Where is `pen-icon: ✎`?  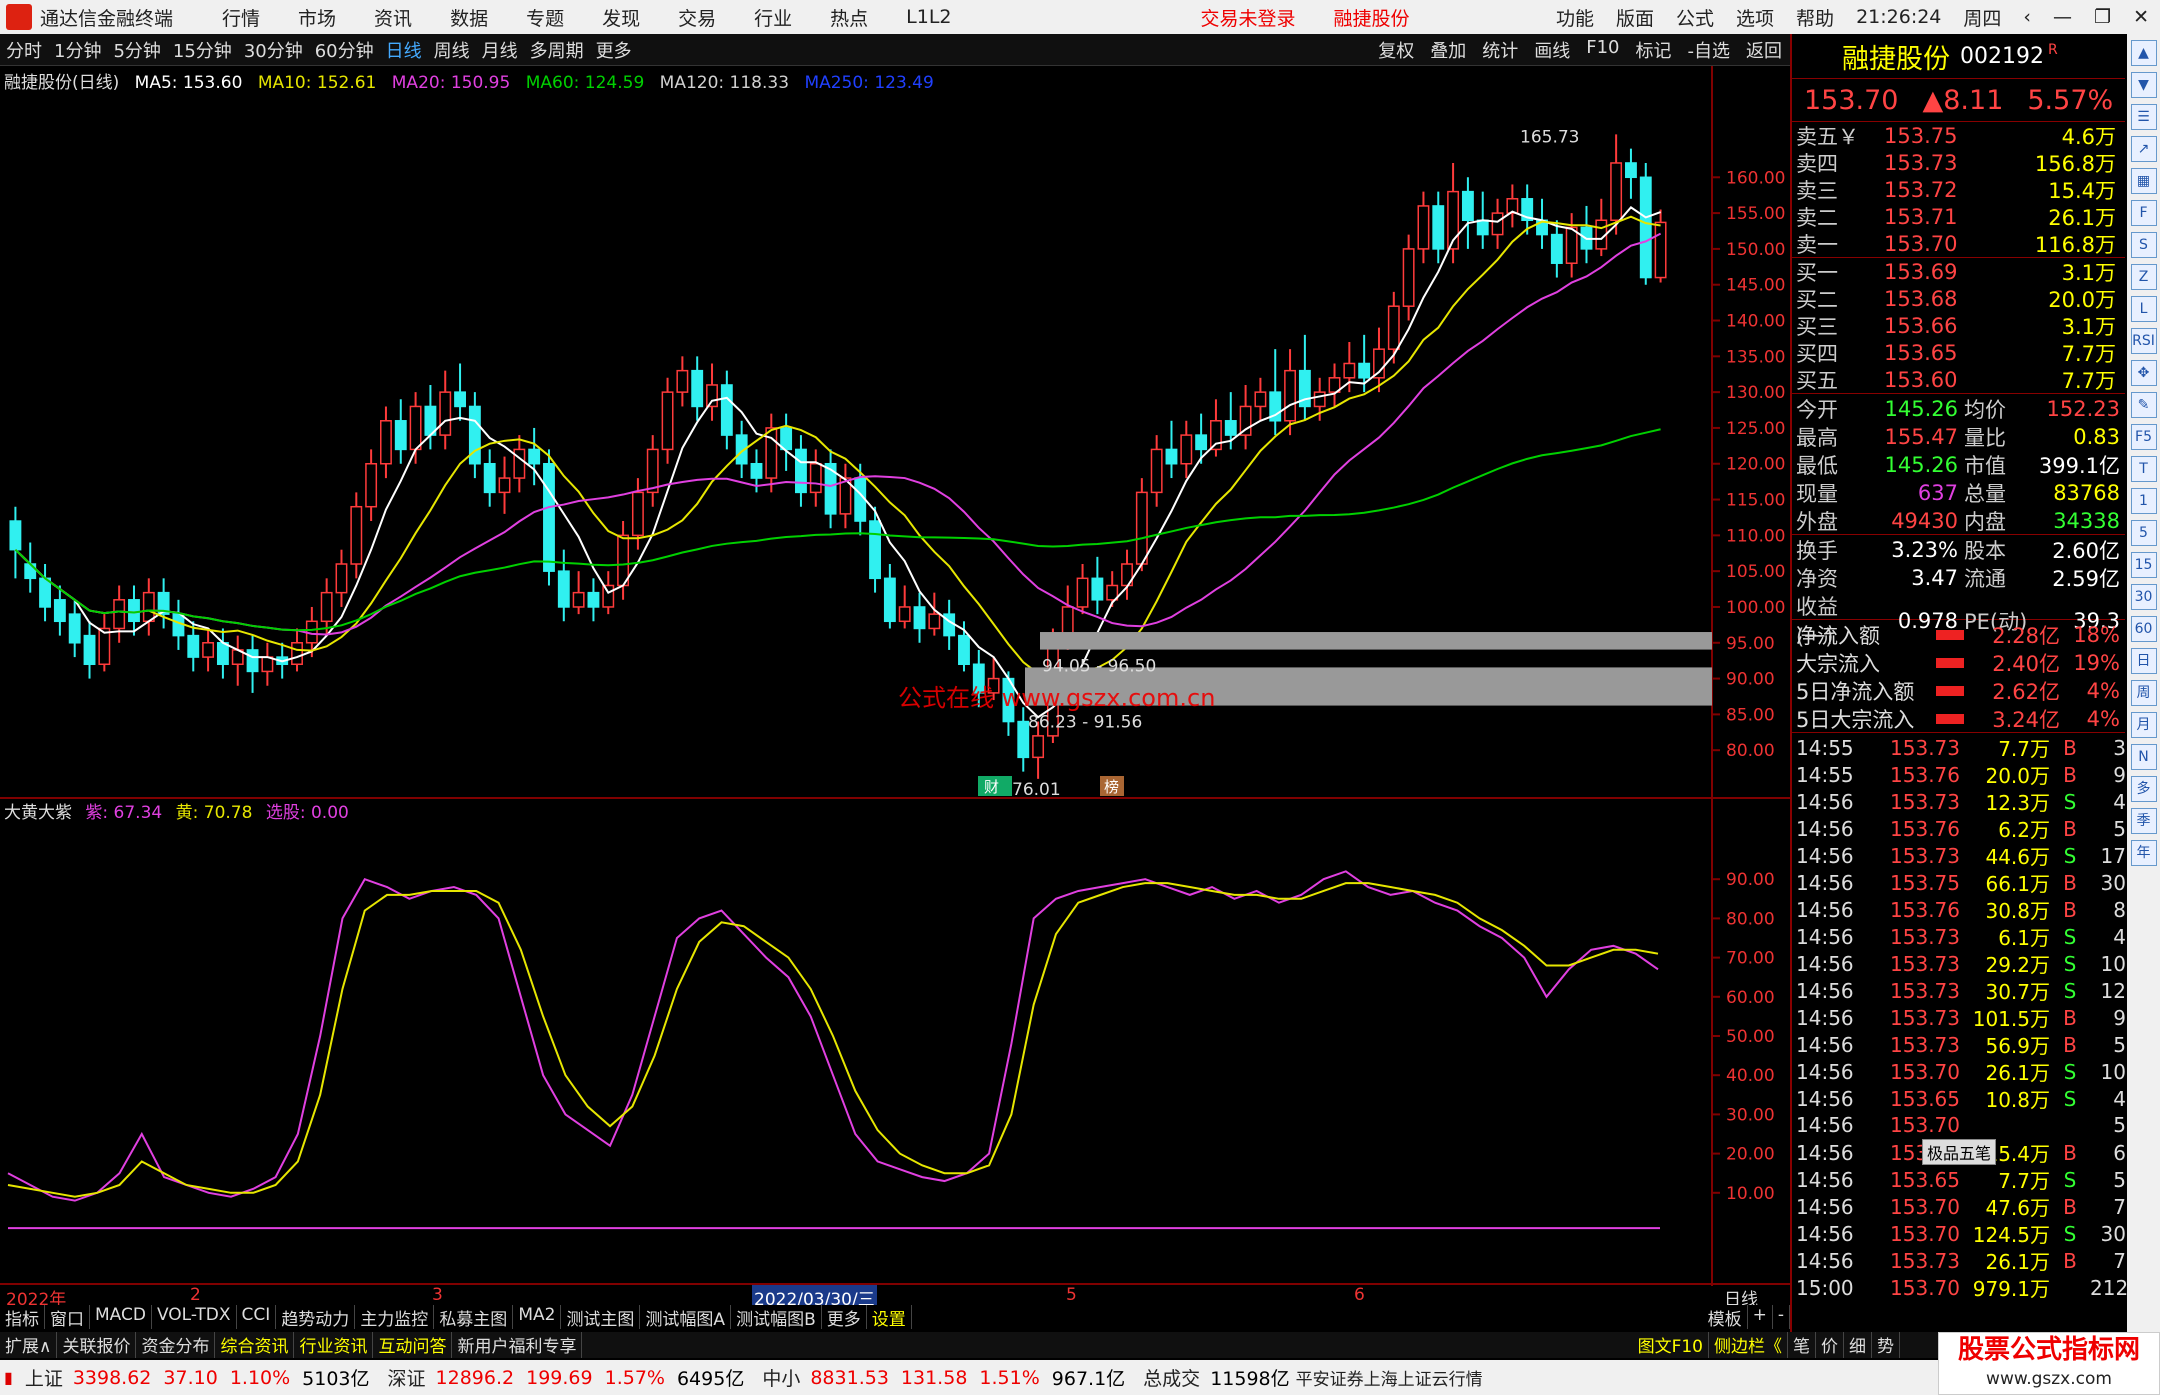 pen-icon: ✎ is located at coordinates (2143, 405).